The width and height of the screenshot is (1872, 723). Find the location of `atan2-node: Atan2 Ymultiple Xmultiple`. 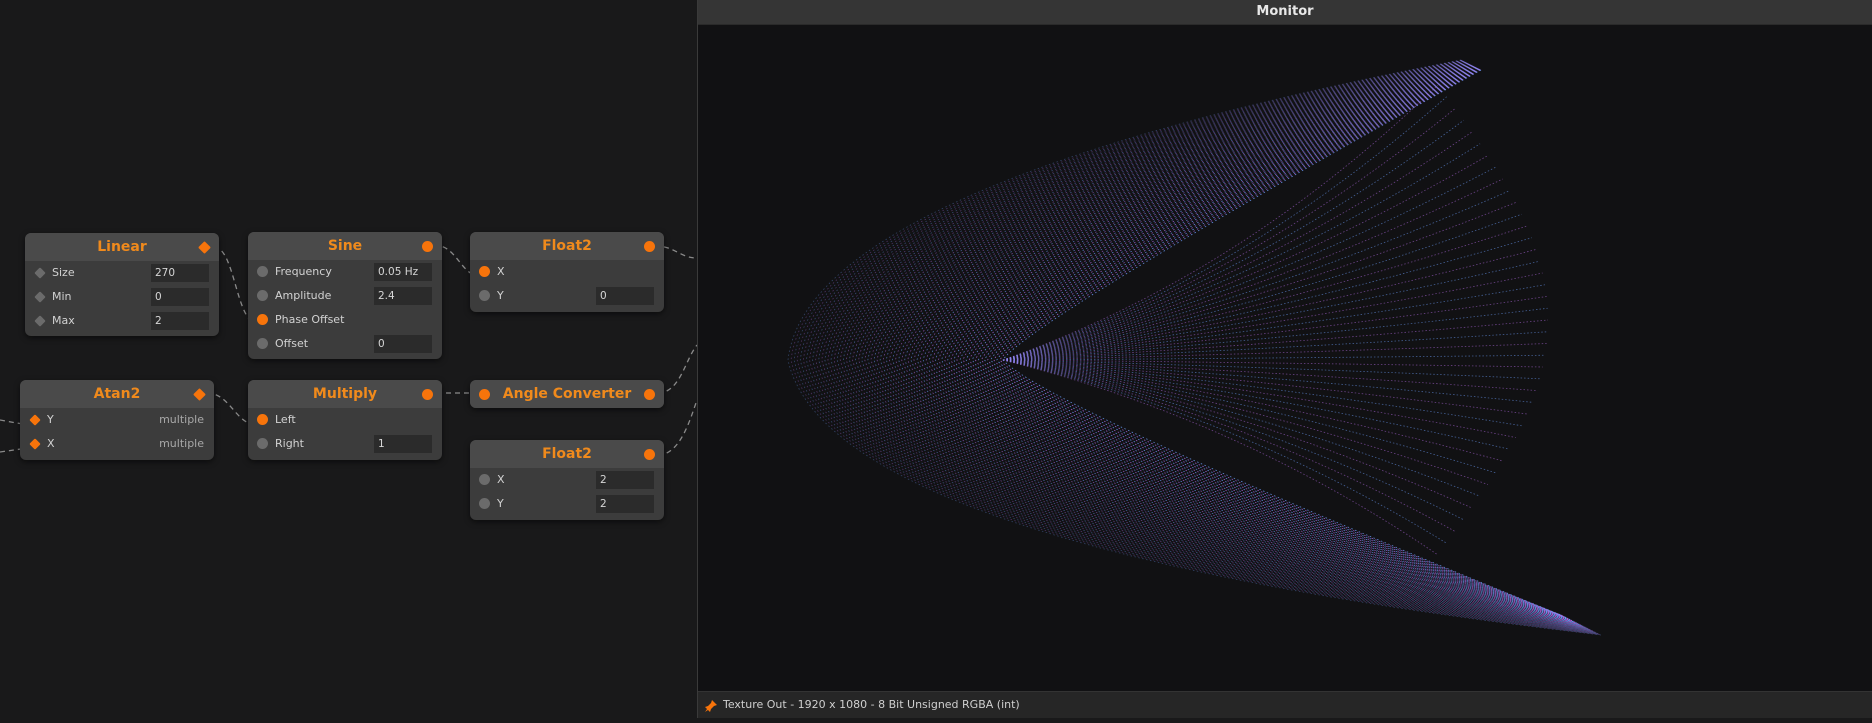

atan2-node: Atan2 Ymultiple Xmultiple is located at coordinates (117, 420).